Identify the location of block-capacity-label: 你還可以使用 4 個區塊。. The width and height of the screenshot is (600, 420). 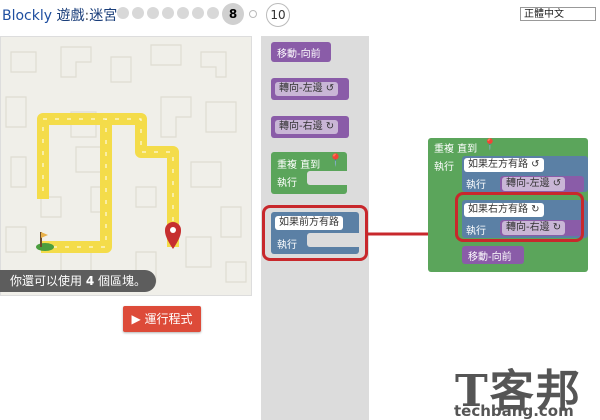
(78, 281).